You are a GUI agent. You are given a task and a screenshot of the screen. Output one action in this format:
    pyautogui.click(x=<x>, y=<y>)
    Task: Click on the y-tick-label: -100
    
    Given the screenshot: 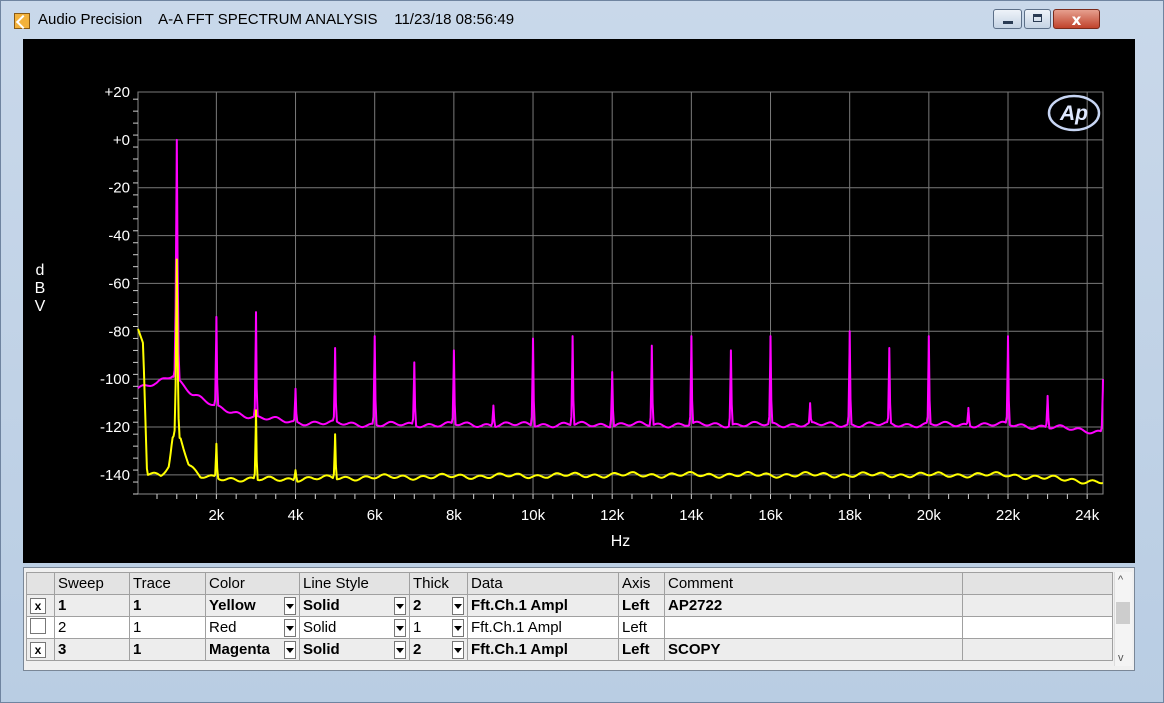 What is the action you would take?
    pyautogui.click(x=115, y=379)
    